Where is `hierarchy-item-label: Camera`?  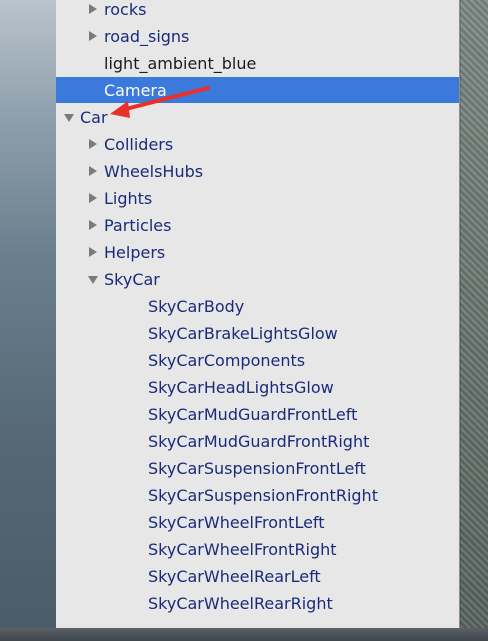 hierarchy-item-label: Camera is located at coordinates (135, 90).